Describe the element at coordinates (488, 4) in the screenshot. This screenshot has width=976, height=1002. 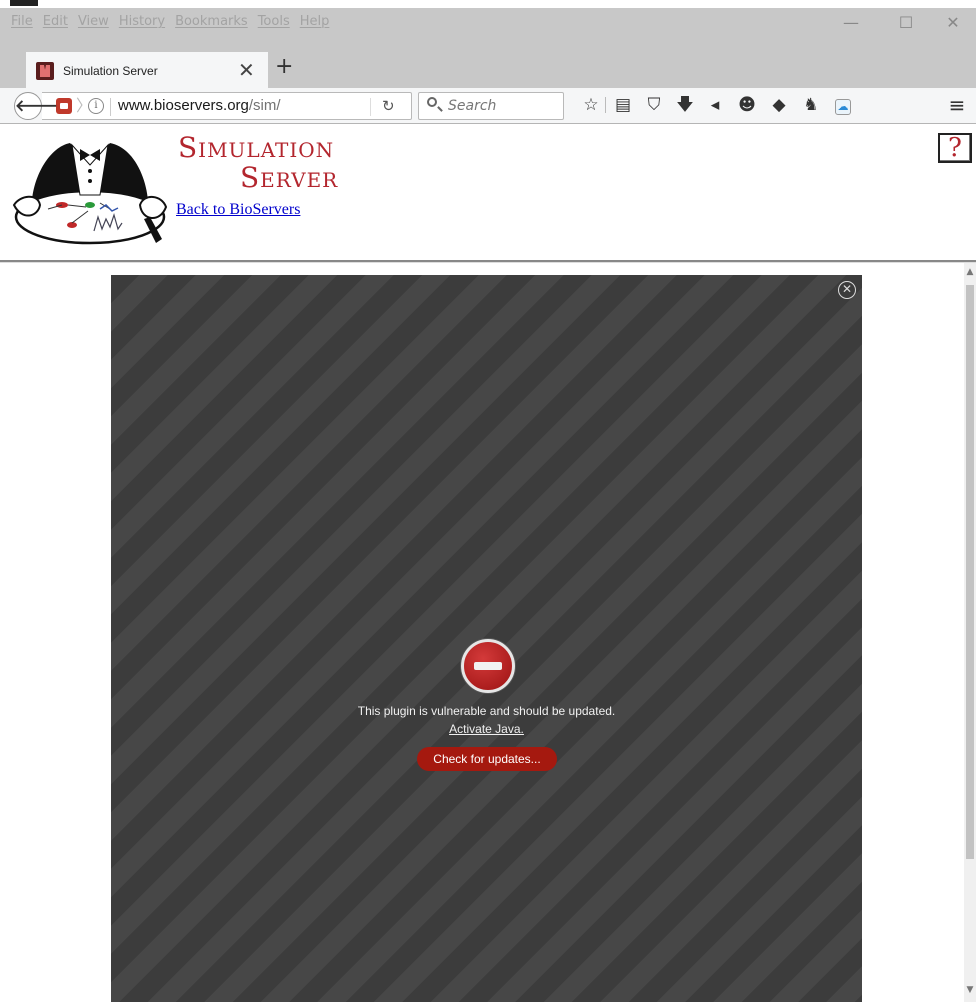
I see `top-strip` at that location.